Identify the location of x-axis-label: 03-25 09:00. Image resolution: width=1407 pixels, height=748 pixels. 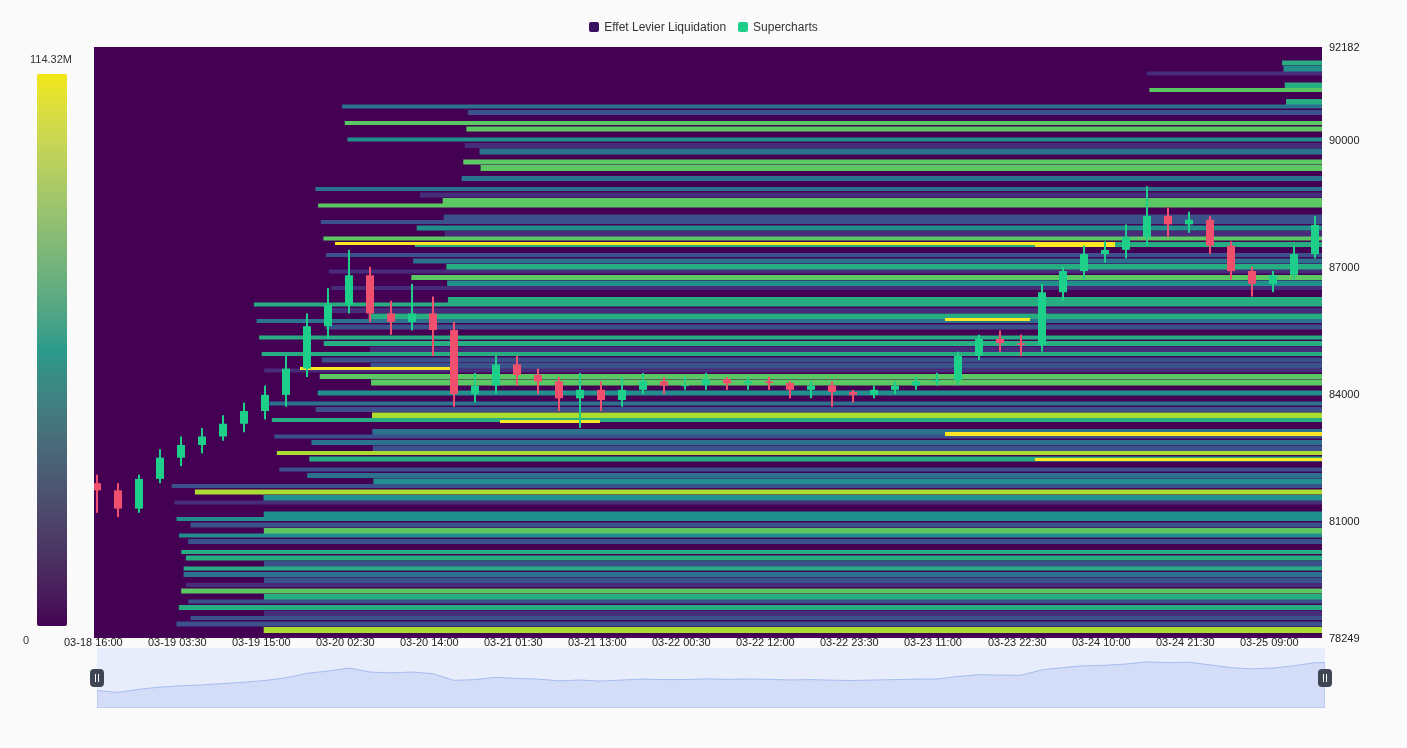
(1269, 642).